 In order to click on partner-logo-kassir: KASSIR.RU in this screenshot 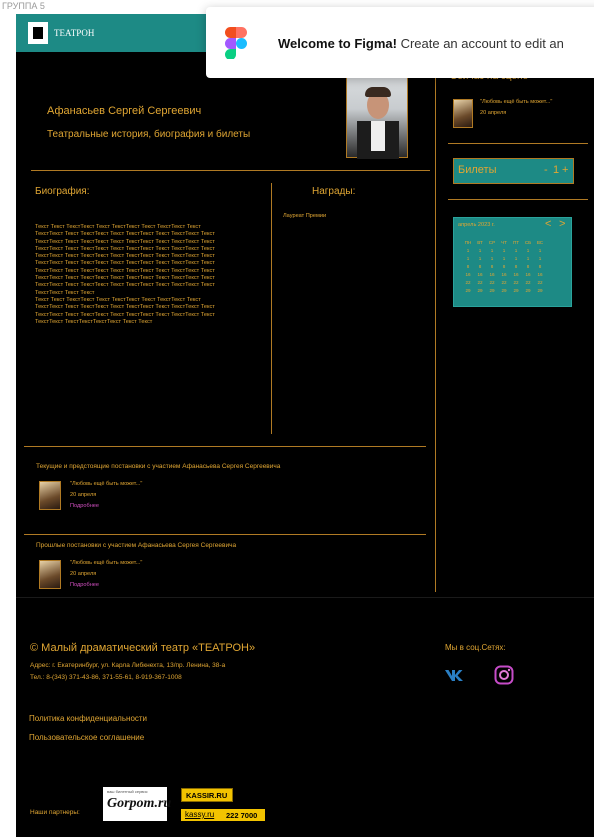, I will do `click(207, 795)`.